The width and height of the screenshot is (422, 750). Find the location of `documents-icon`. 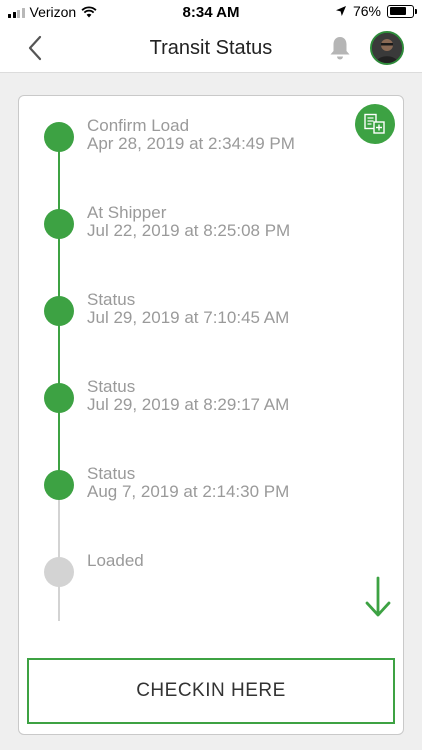

documents-icon is located at coordinates (374, 123).